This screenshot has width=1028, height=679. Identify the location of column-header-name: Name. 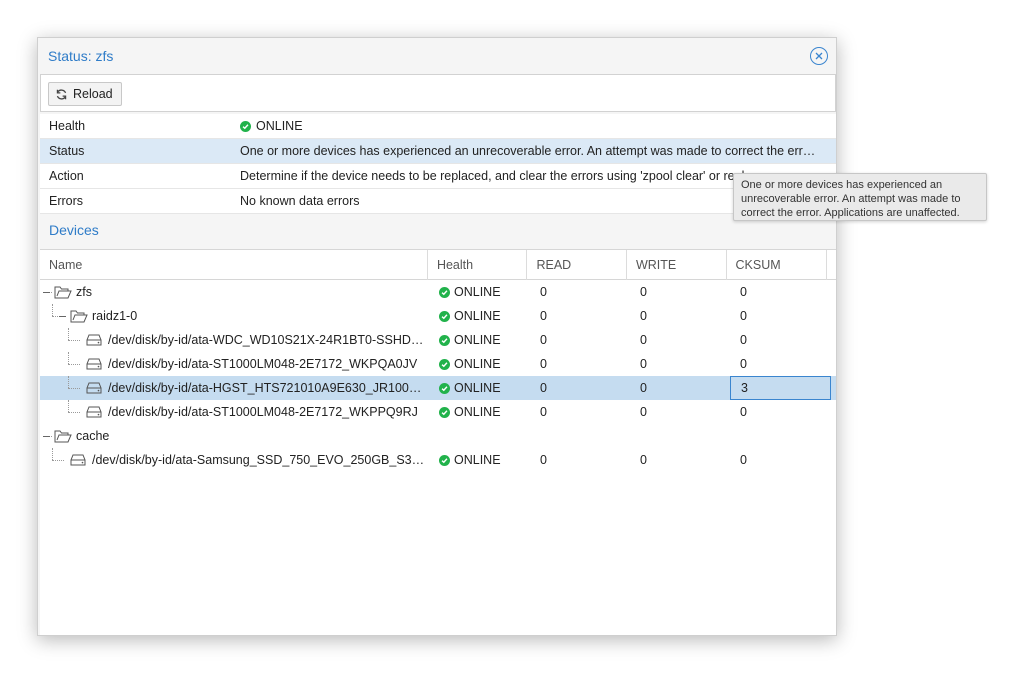
(234, 265).